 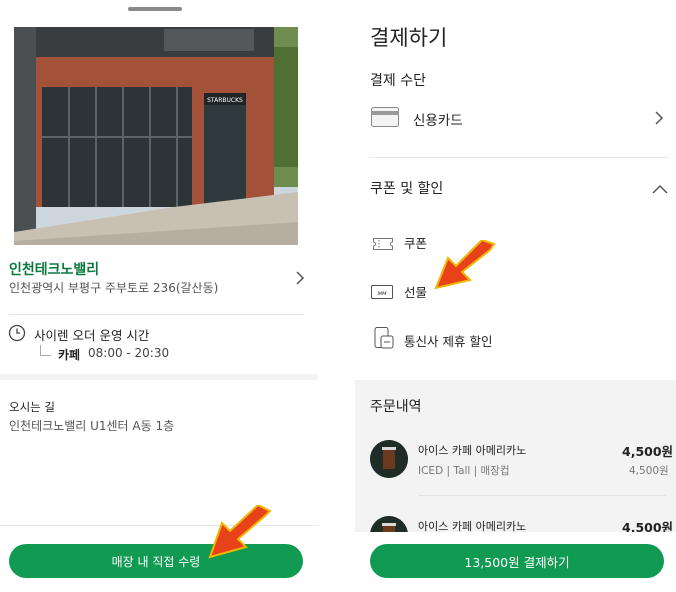 I want to click on svg-text: STARBUCKS, so click(x=225, y=100).